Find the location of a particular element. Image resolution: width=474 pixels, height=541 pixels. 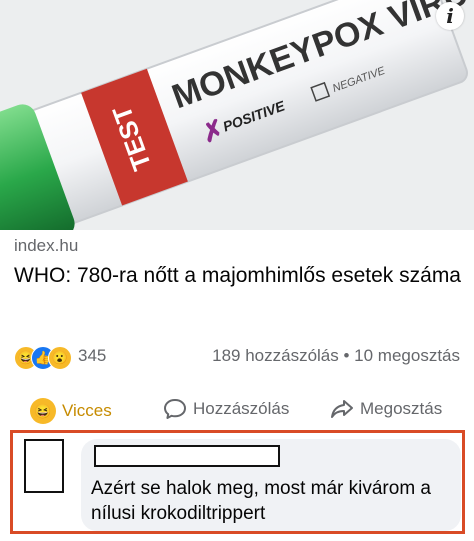

share-button: Megosztás is located at coordinates (386, 409).